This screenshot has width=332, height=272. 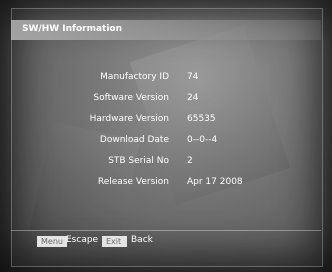 I want to click on exit-key-button: Exit, so click(x=114, y=241).